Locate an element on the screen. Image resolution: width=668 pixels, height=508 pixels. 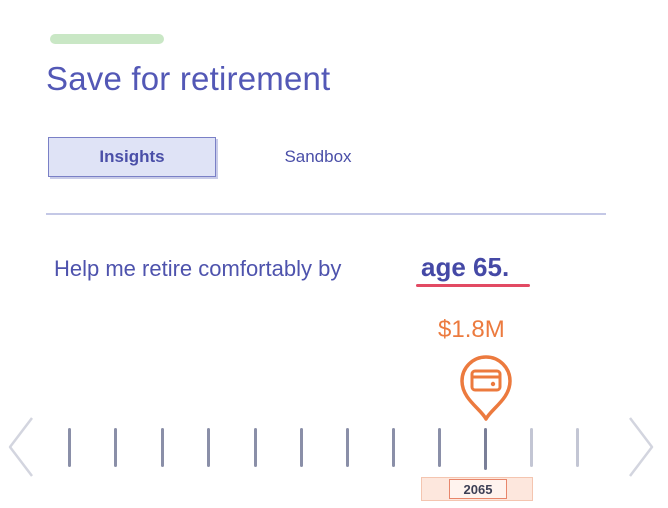
selected-year-label: 2065 is located at coordinates (478, 489).